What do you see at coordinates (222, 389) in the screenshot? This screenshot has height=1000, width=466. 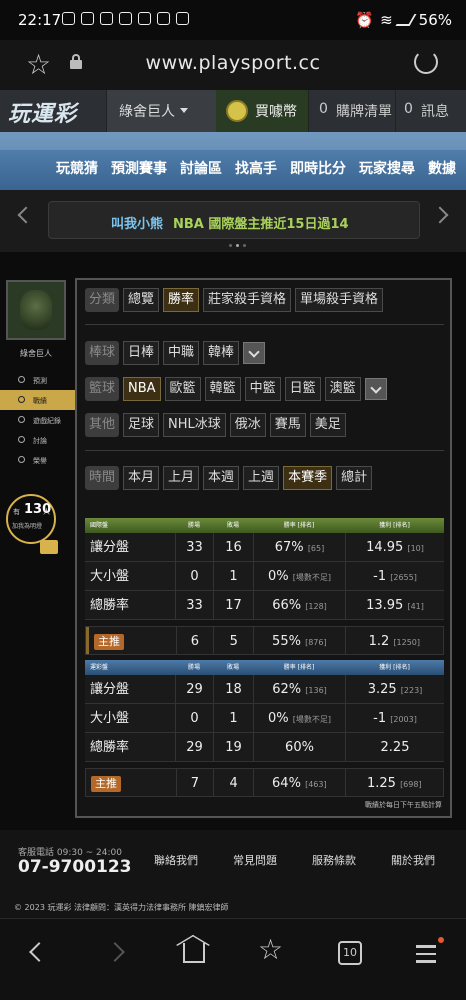 I see `filter-kbl: 韓籃` at bounding box center [222, 389].